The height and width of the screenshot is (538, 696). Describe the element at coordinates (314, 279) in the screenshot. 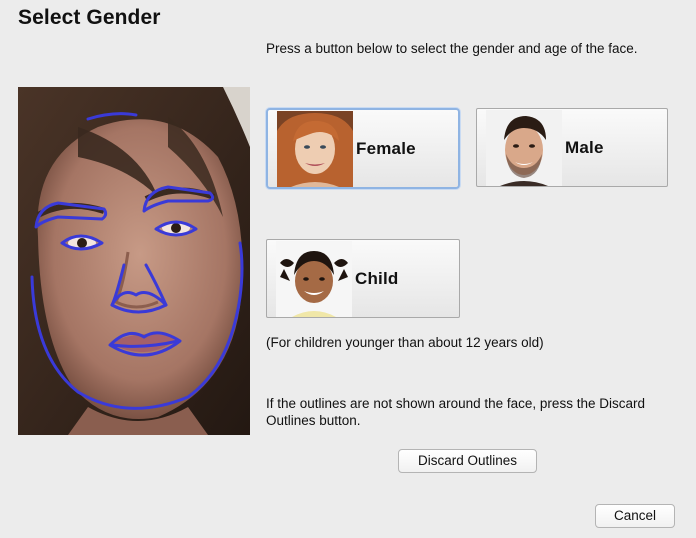

I see `child-face-thumbnail` at that location.